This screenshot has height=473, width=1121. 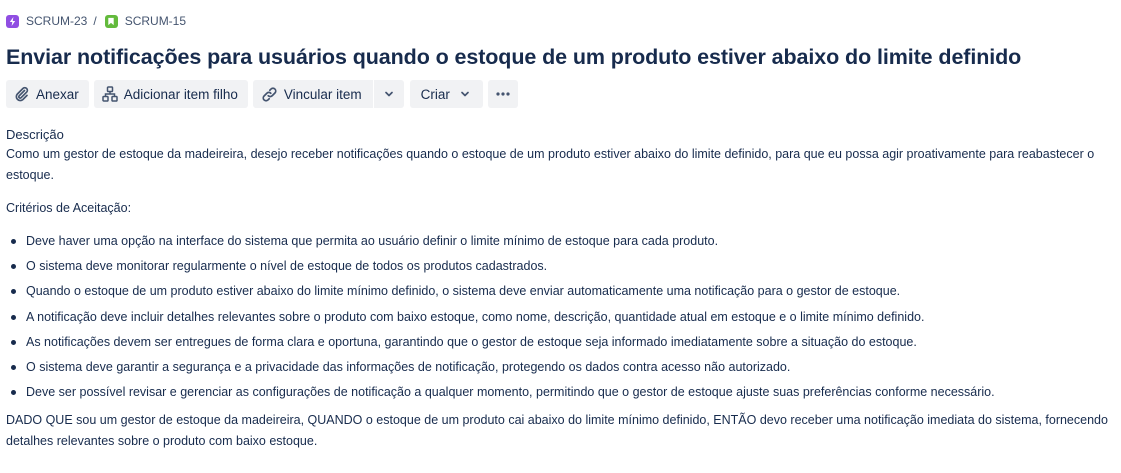 I want to click on link-item-button: Vincular item, so click(x=312, y=94).